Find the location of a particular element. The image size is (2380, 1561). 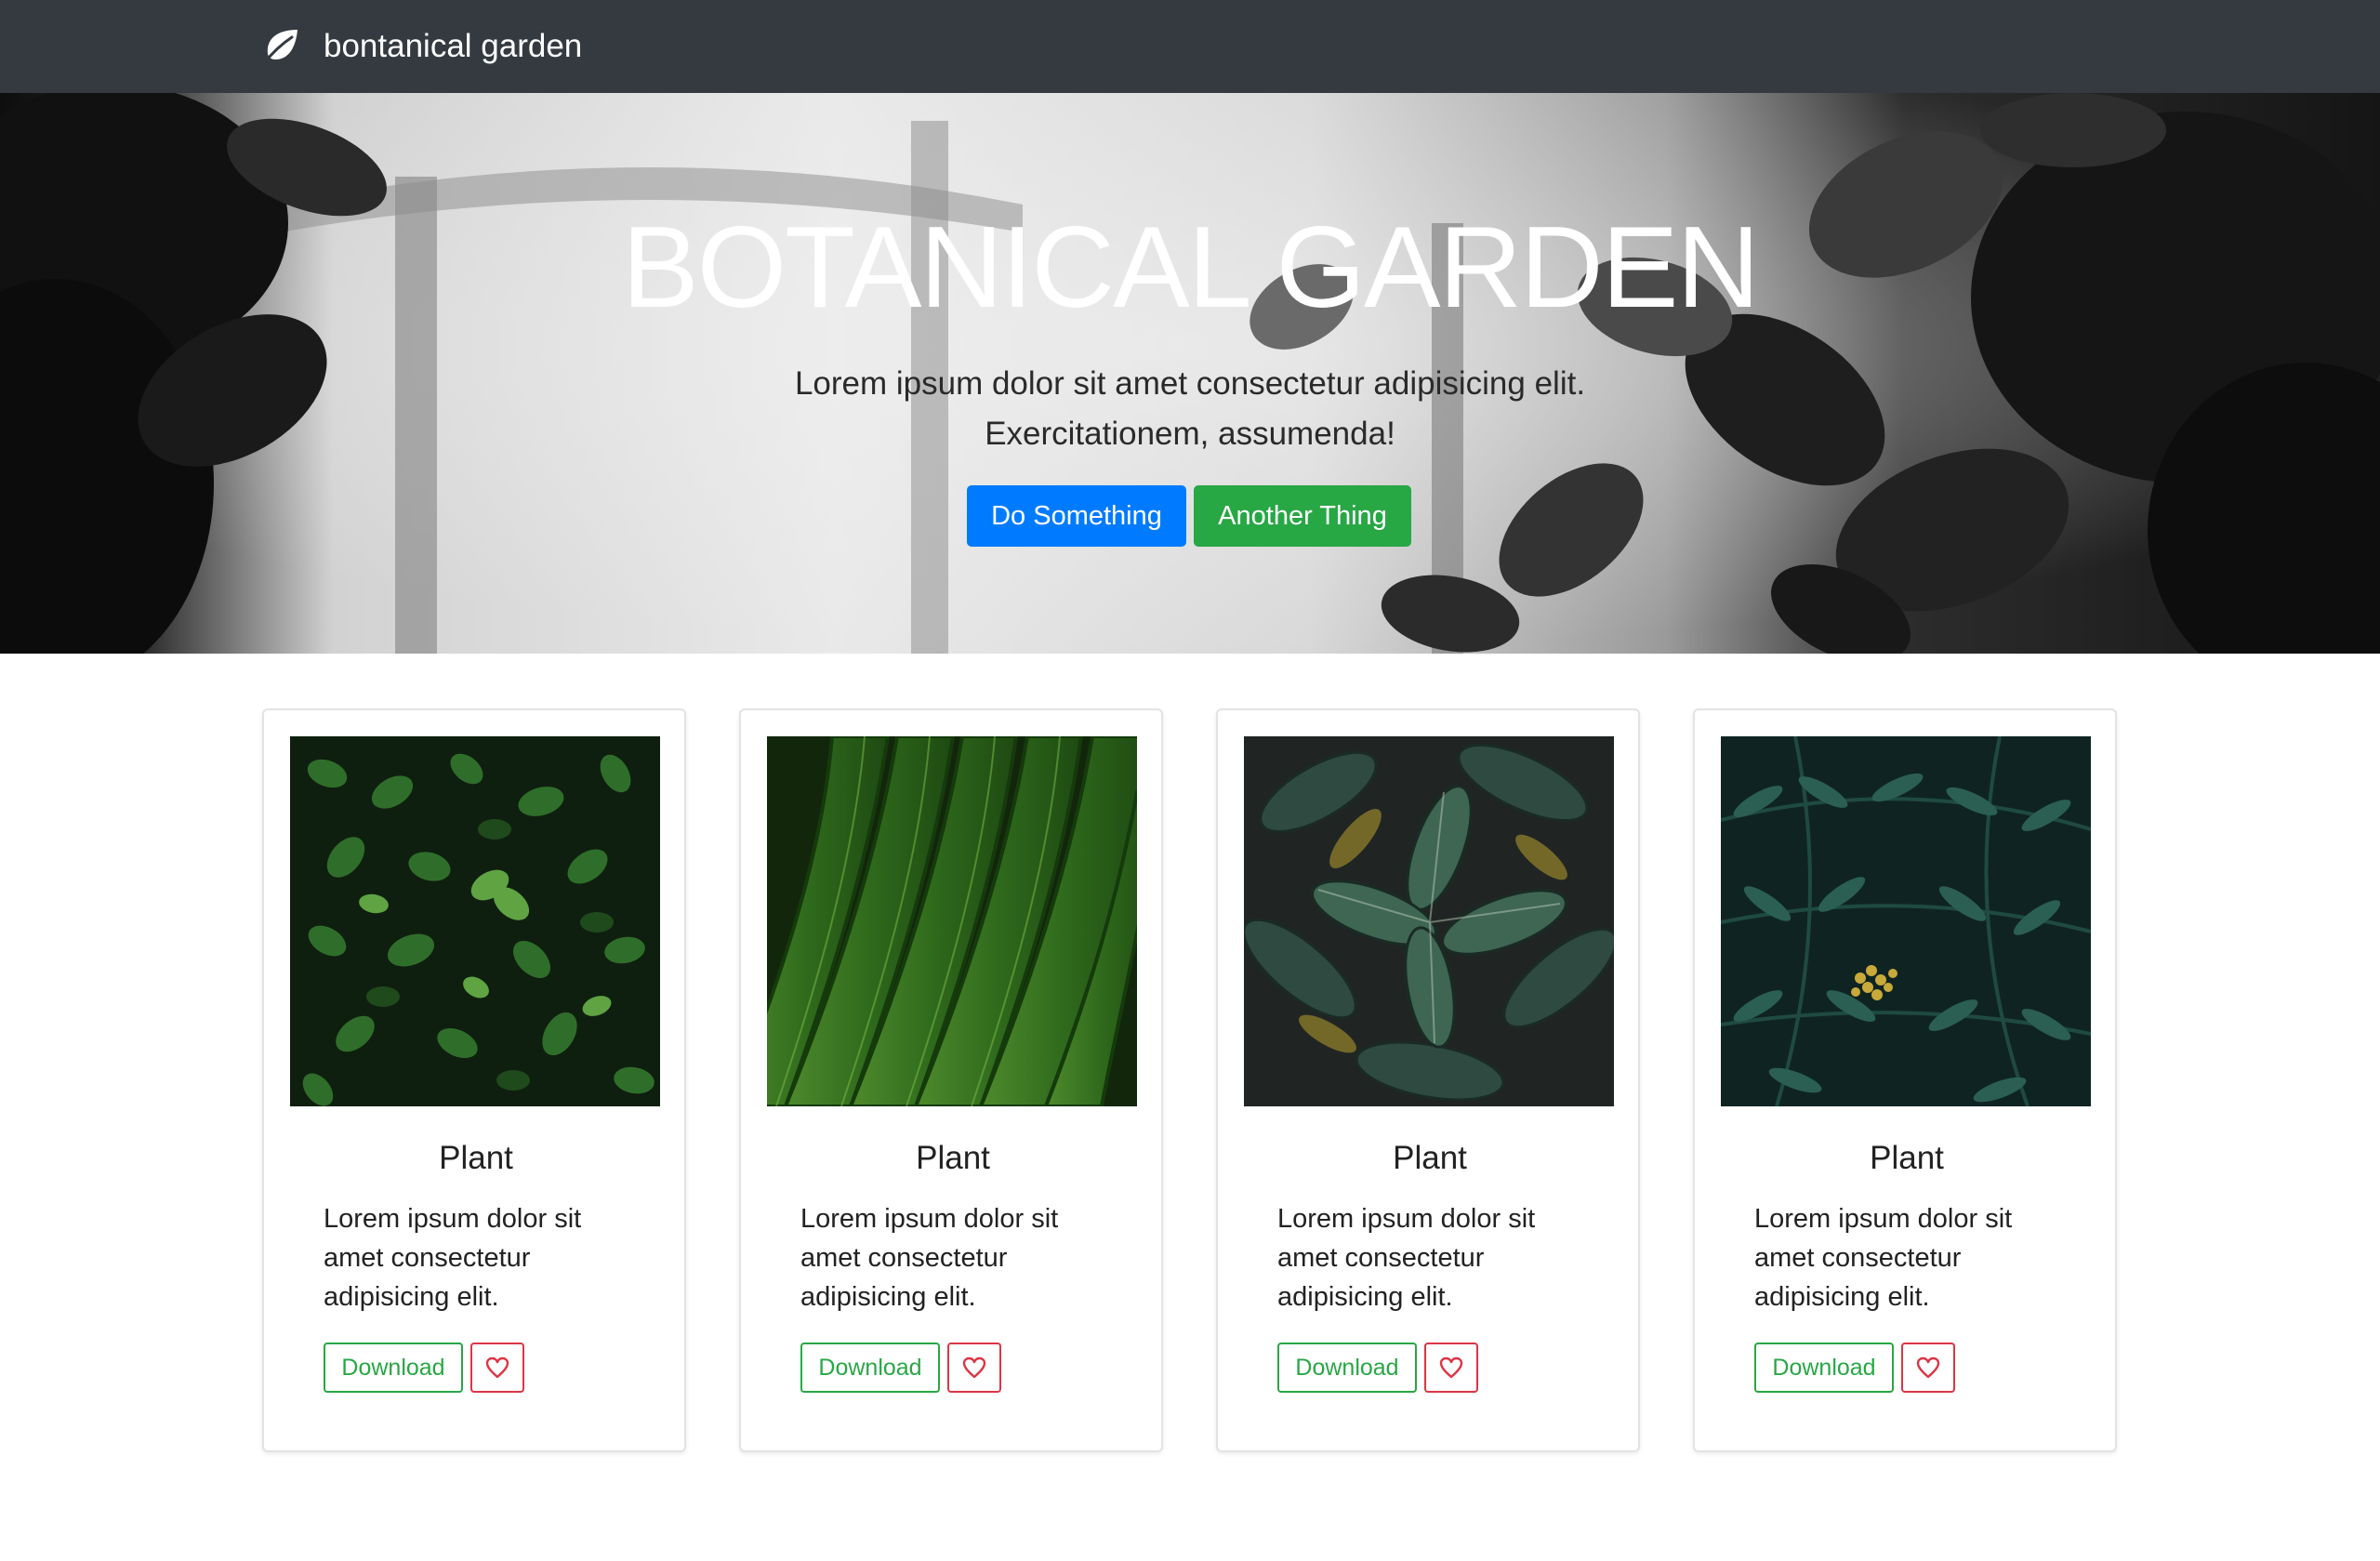

palm-frond-image is located at coordinates (952, 921).